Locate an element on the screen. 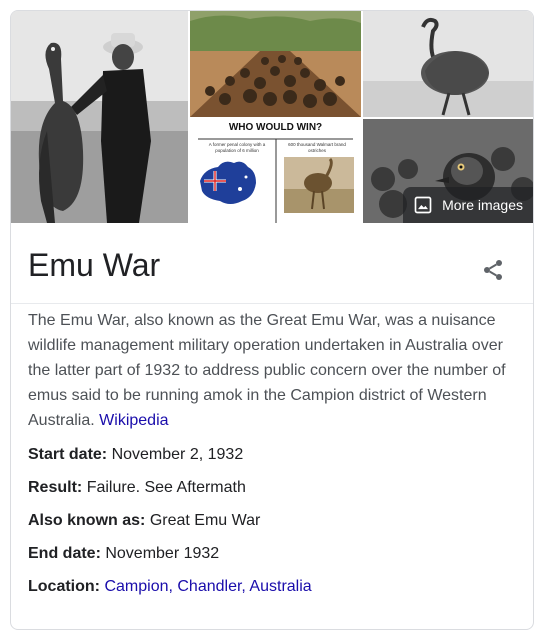  who-would-win-right-caption: 600 thousand Walmart brand ostriches is located at coordinates (317, 147).